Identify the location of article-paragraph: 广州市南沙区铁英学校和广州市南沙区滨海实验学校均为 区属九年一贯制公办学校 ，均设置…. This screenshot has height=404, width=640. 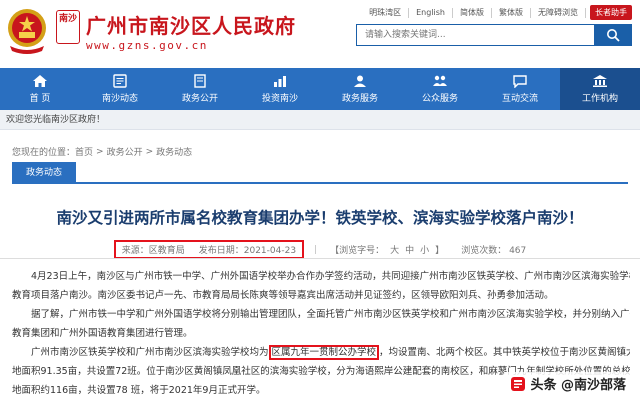
(321, 352).